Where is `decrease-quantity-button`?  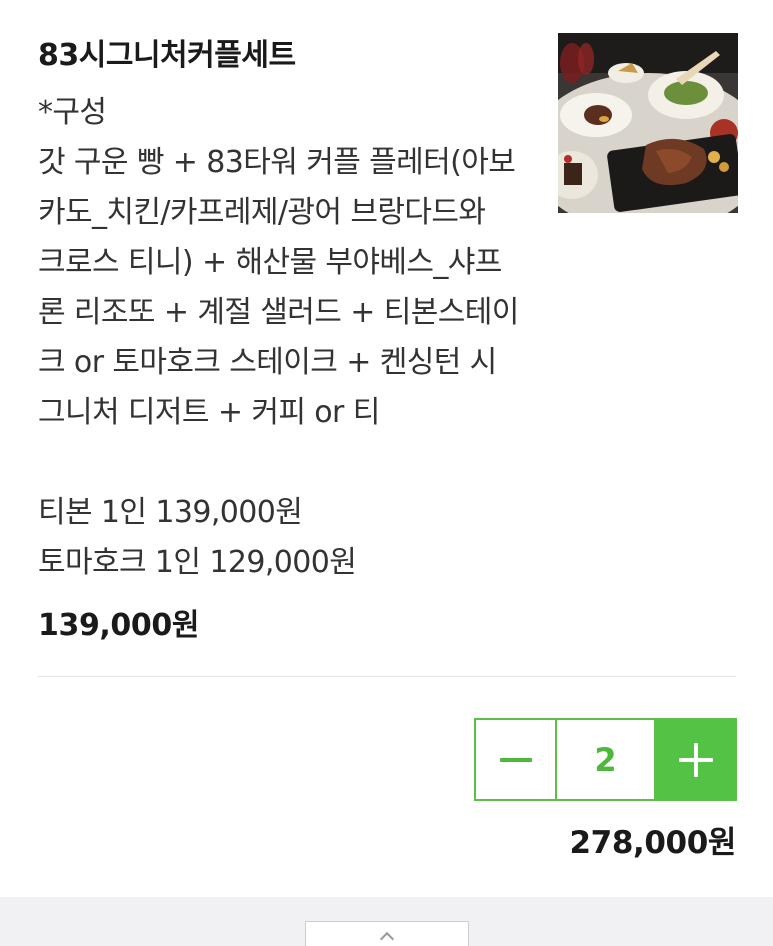
decrease-quantity-button is located at coordinates (516, 759).